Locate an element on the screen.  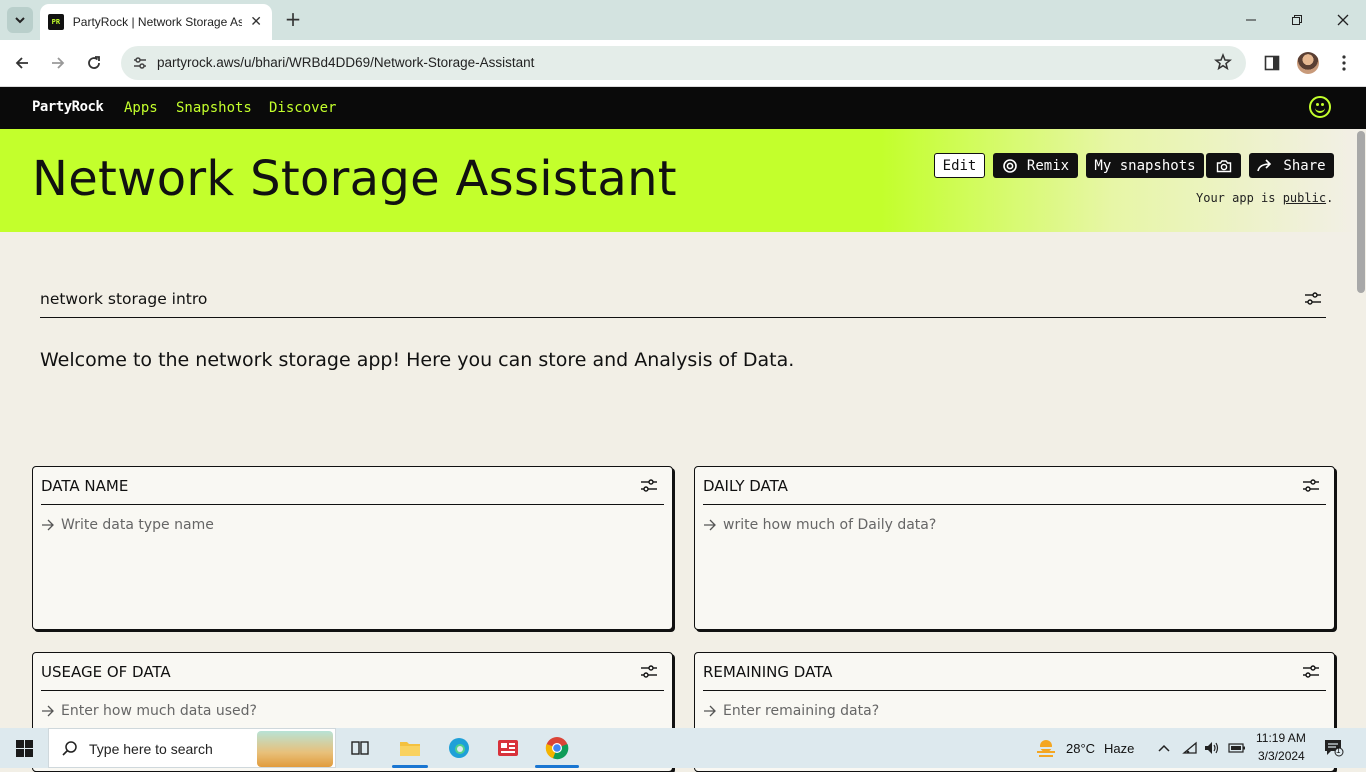
tab-close-icon: ✕ is located at coordinates (256, 22).